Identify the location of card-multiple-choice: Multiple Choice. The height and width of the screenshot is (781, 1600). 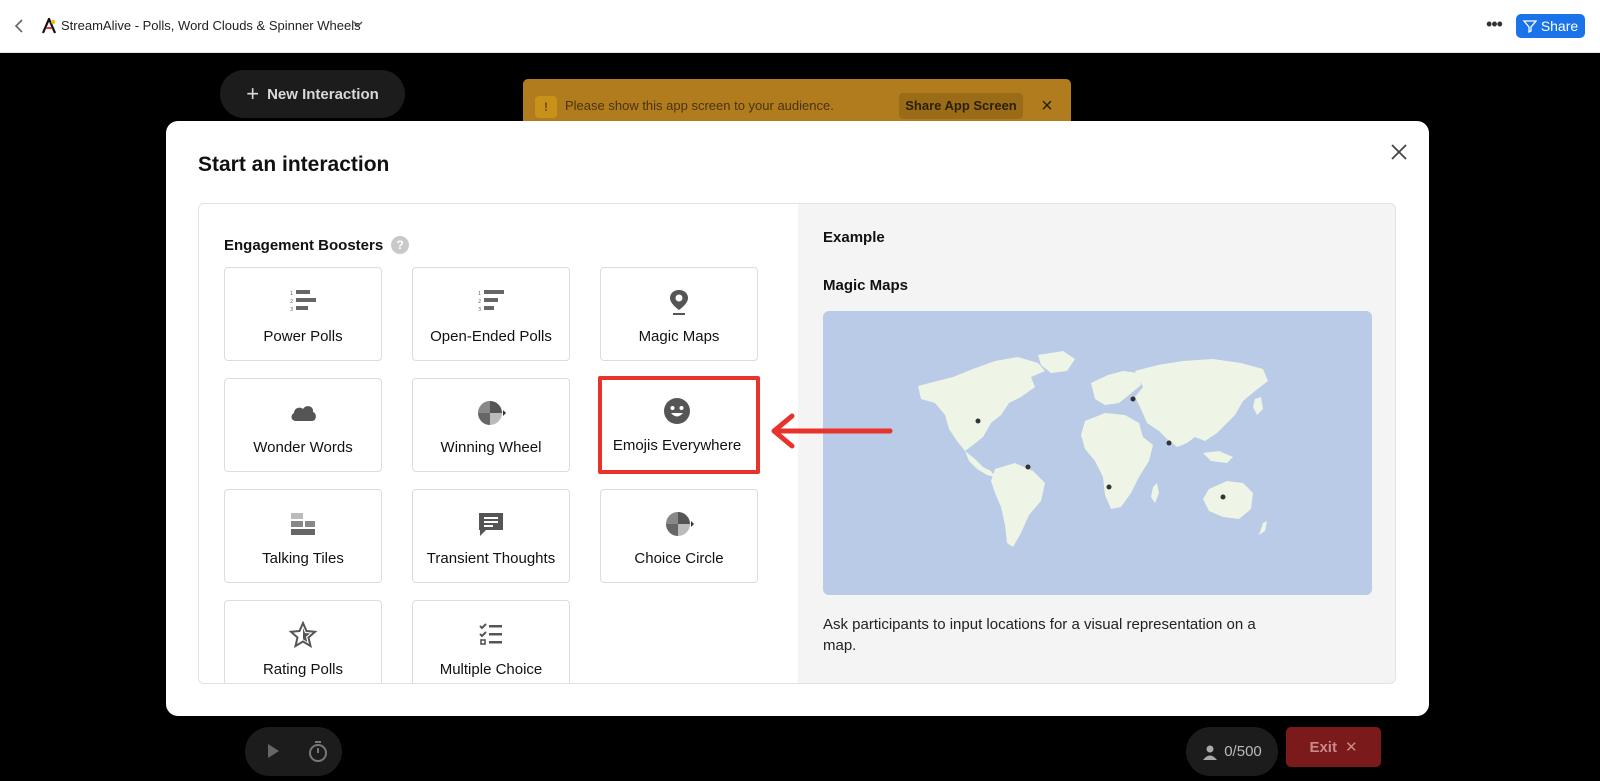
(491, 641).